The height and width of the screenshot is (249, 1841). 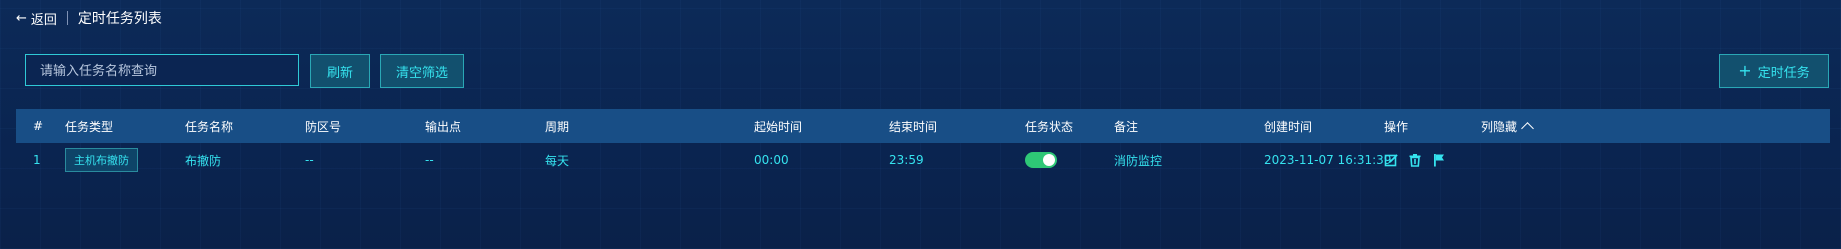 I want to click on cell-status, so click(x=1041, y=160).